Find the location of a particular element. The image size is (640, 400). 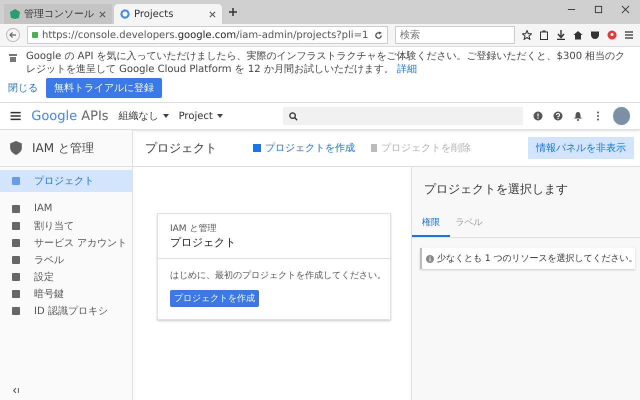

sidebar-item: 設定 is located at coordinates (66, 276).